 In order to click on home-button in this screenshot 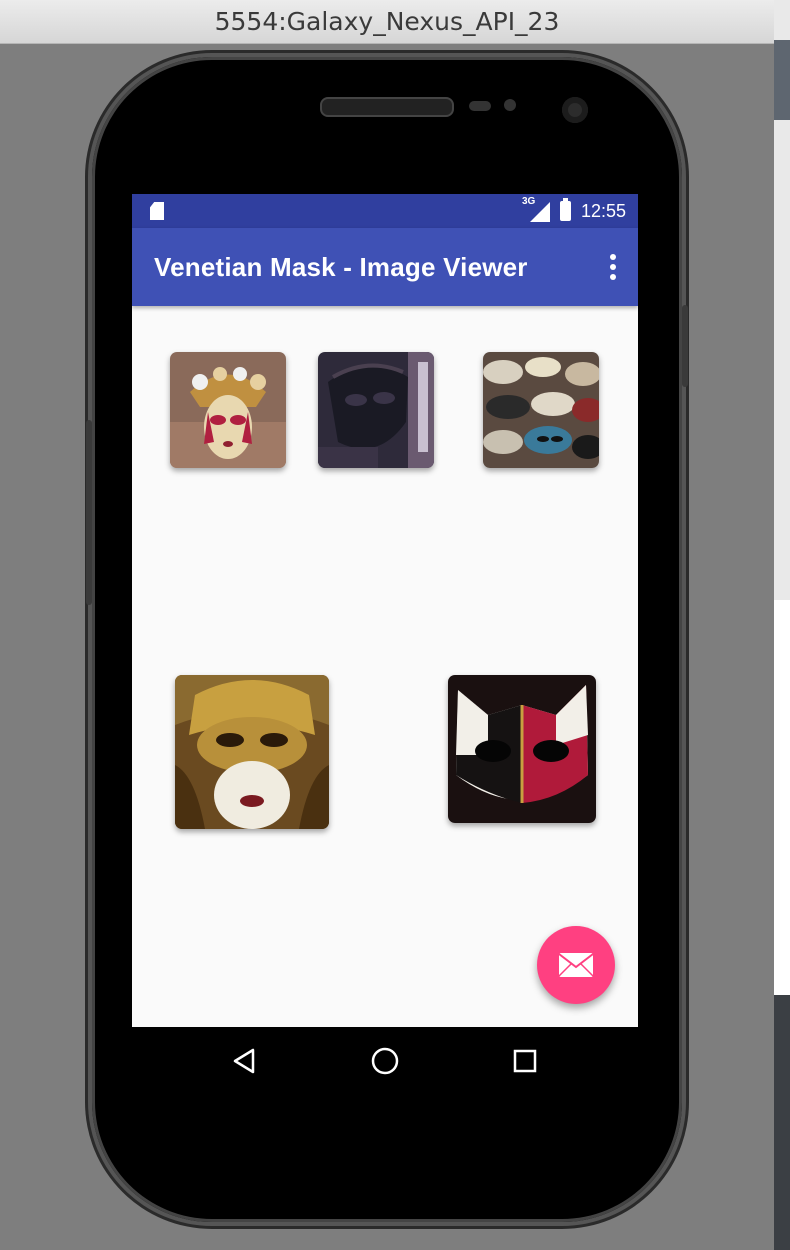, I will do `click(385, 1061)`.